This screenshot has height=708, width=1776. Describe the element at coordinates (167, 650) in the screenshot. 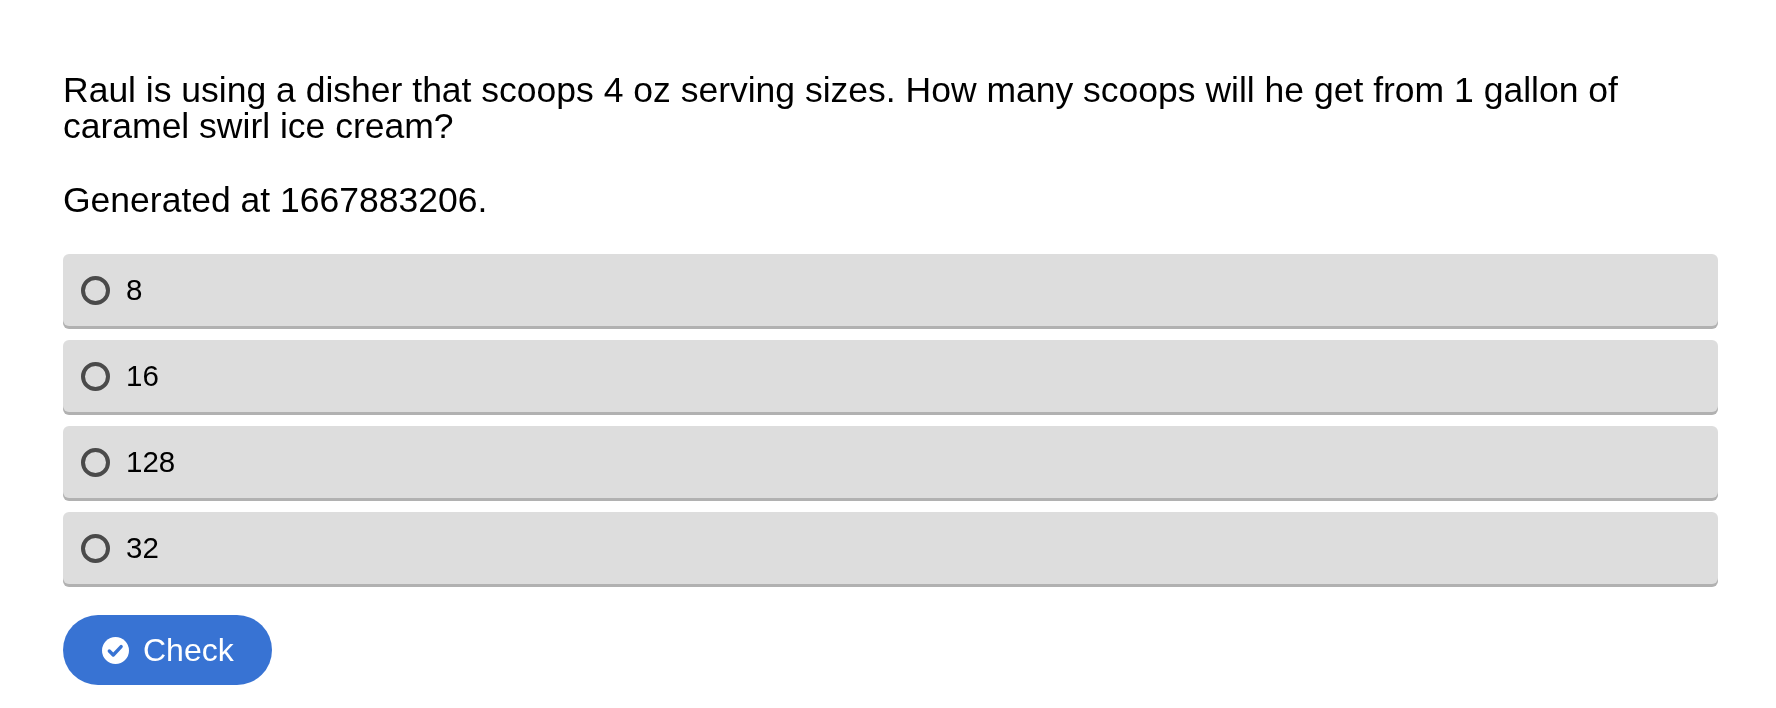

I see `check-button: Check` at that location.